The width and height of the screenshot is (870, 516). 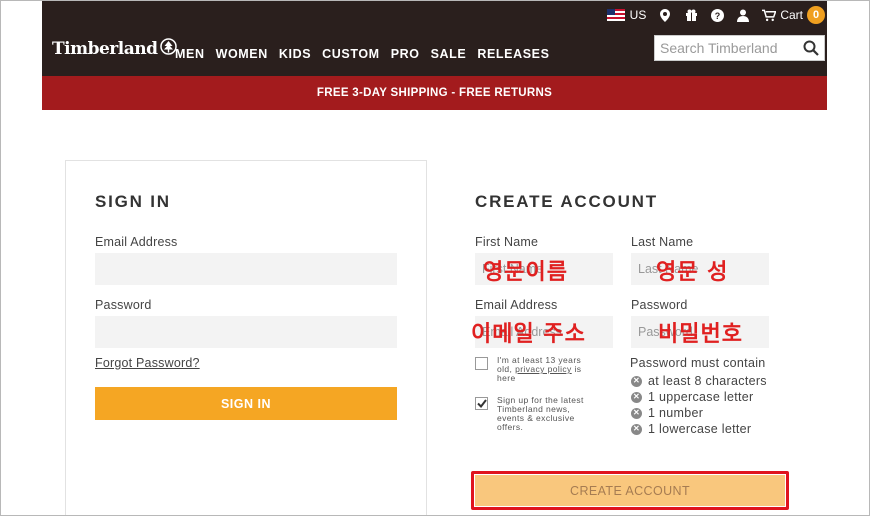 What do you see at coordinates (700, 269) in the screenshot?
I see `last-name-input` at bounding box center [700, 269].